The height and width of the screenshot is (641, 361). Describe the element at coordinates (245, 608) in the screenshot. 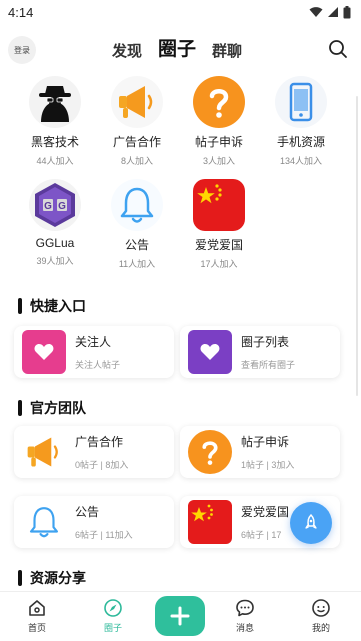

I see `message-icon` at that location.